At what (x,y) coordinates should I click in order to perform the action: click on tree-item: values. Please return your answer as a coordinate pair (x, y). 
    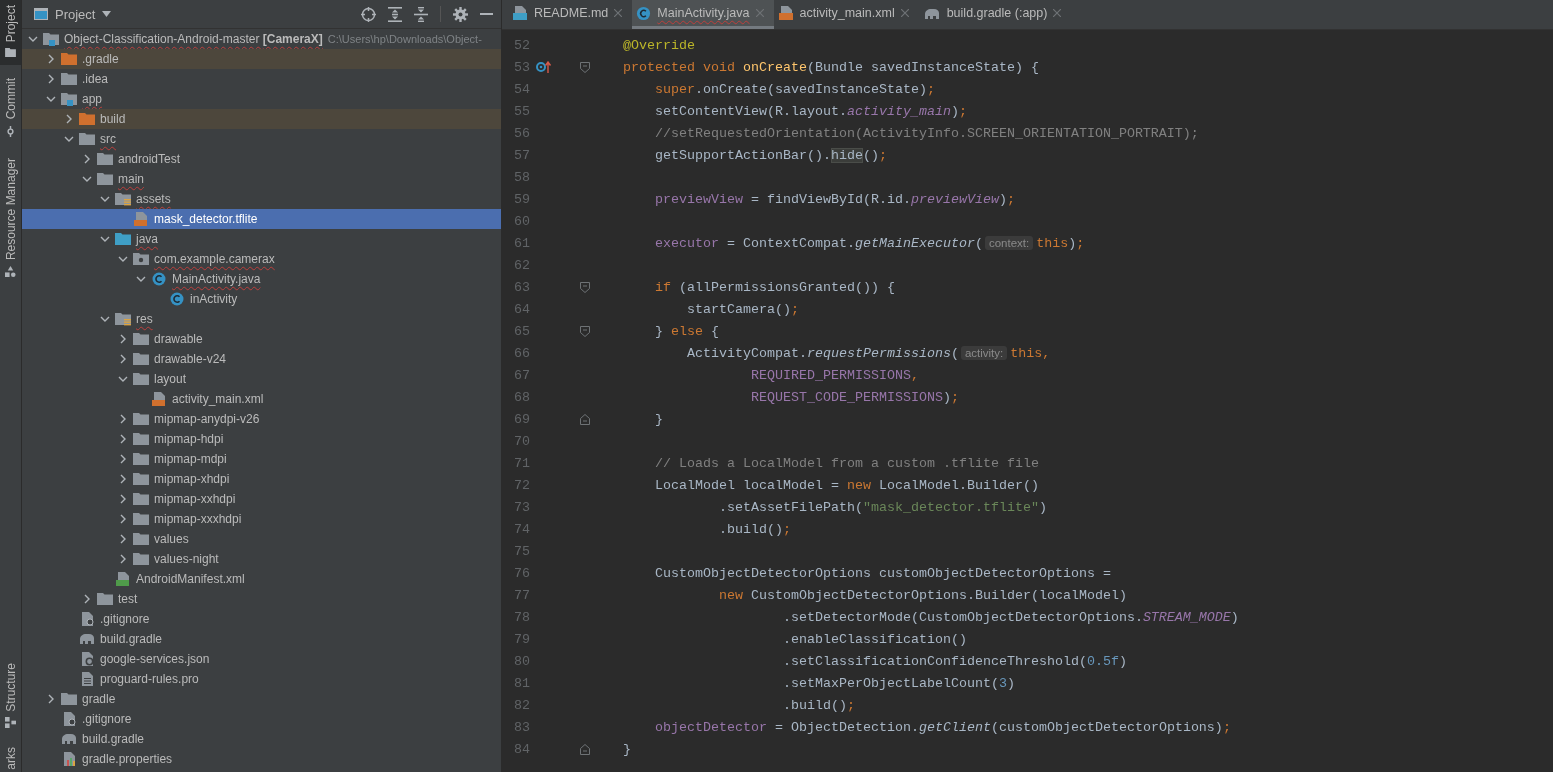
    Looking at the image, I should click on (261, 539).